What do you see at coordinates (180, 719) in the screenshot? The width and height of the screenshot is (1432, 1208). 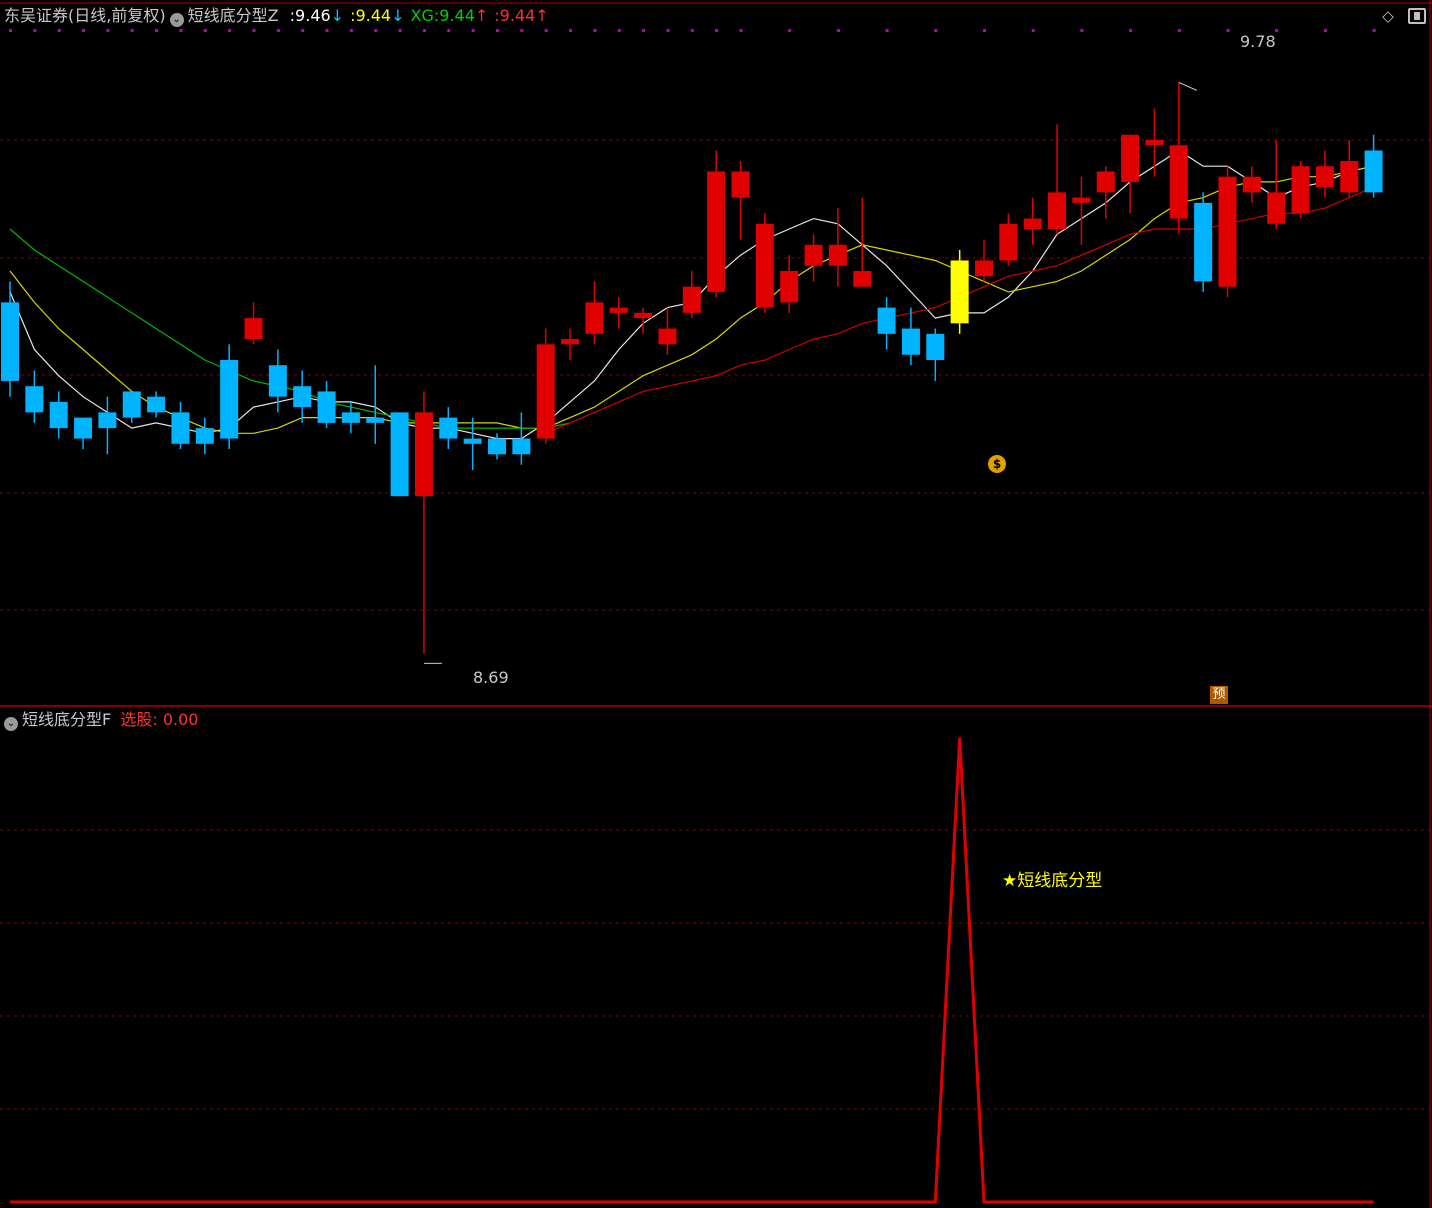 I see `xg-value: 0.00` at bounding box center [180, 719].